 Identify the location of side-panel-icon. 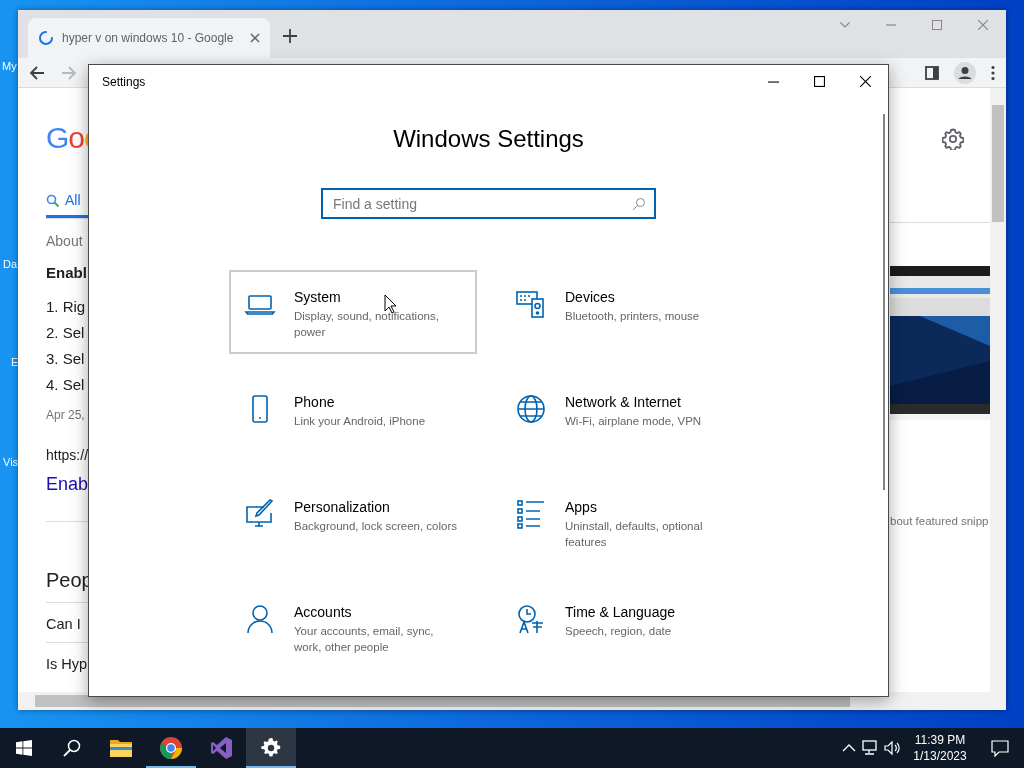
(932, 72).